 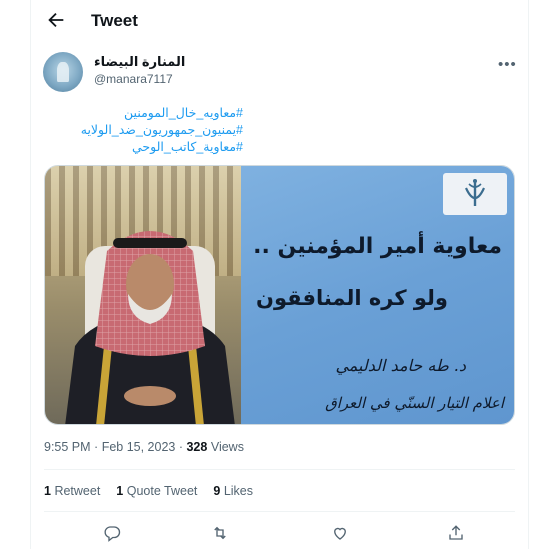 I want to click on hashtag-link: #يمنيون_جمهوريون_ضد_الولايه, so click(x=143, y=130).